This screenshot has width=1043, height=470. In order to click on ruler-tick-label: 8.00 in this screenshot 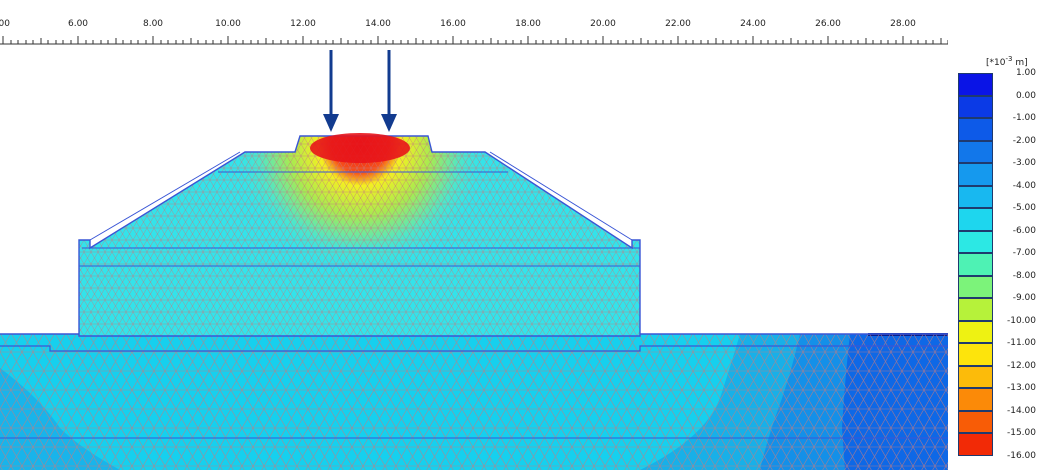, I will do `click(153, 24)`.